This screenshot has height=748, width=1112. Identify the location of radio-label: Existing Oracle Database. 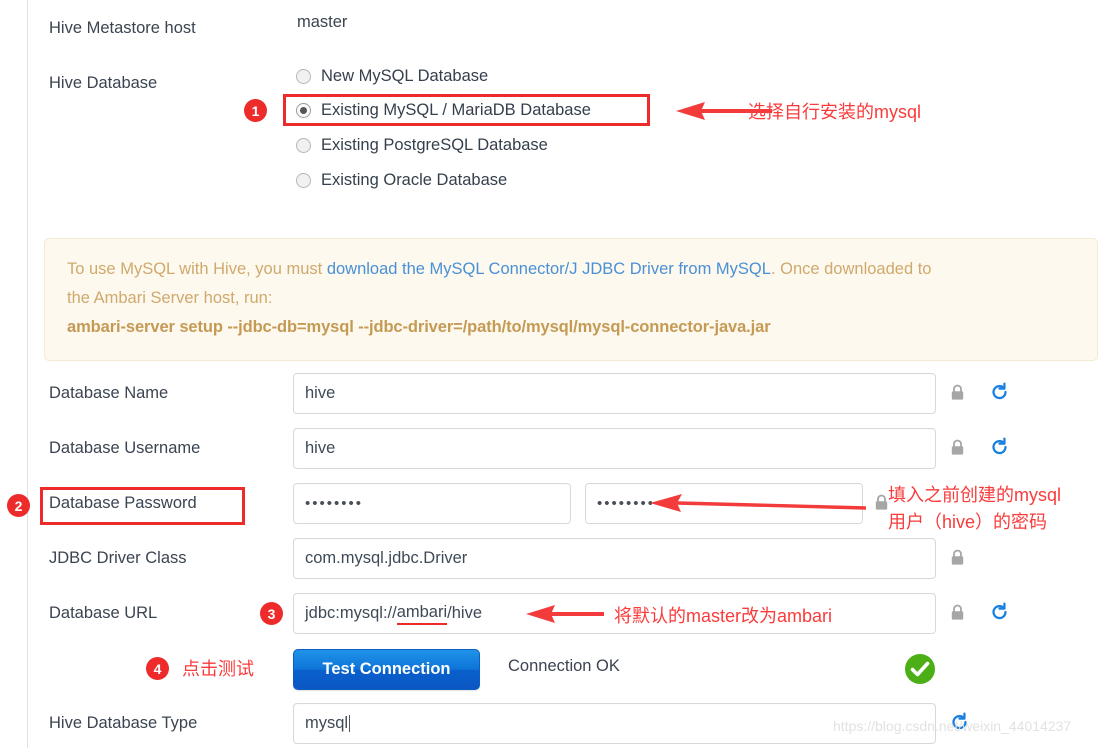
(414, 180).